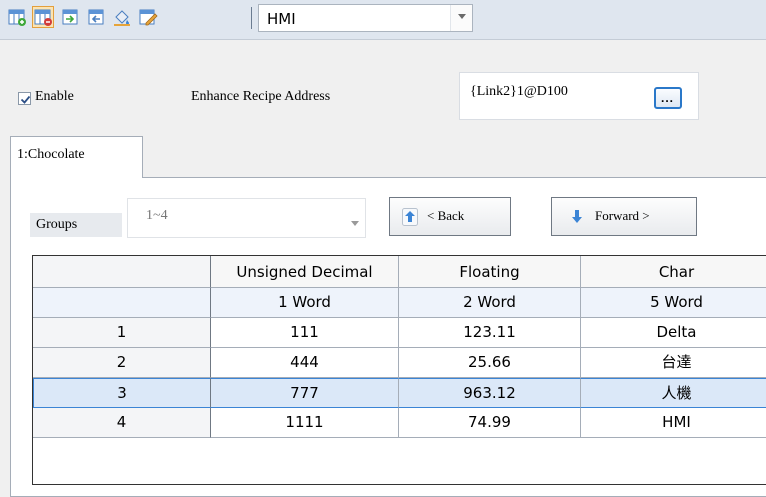 The height and width of the screenshot is (497, 766). What do you see at coordinates (673, 272) in the screenshot?
I see `column-header: Char` at bounding box center [673, 272].